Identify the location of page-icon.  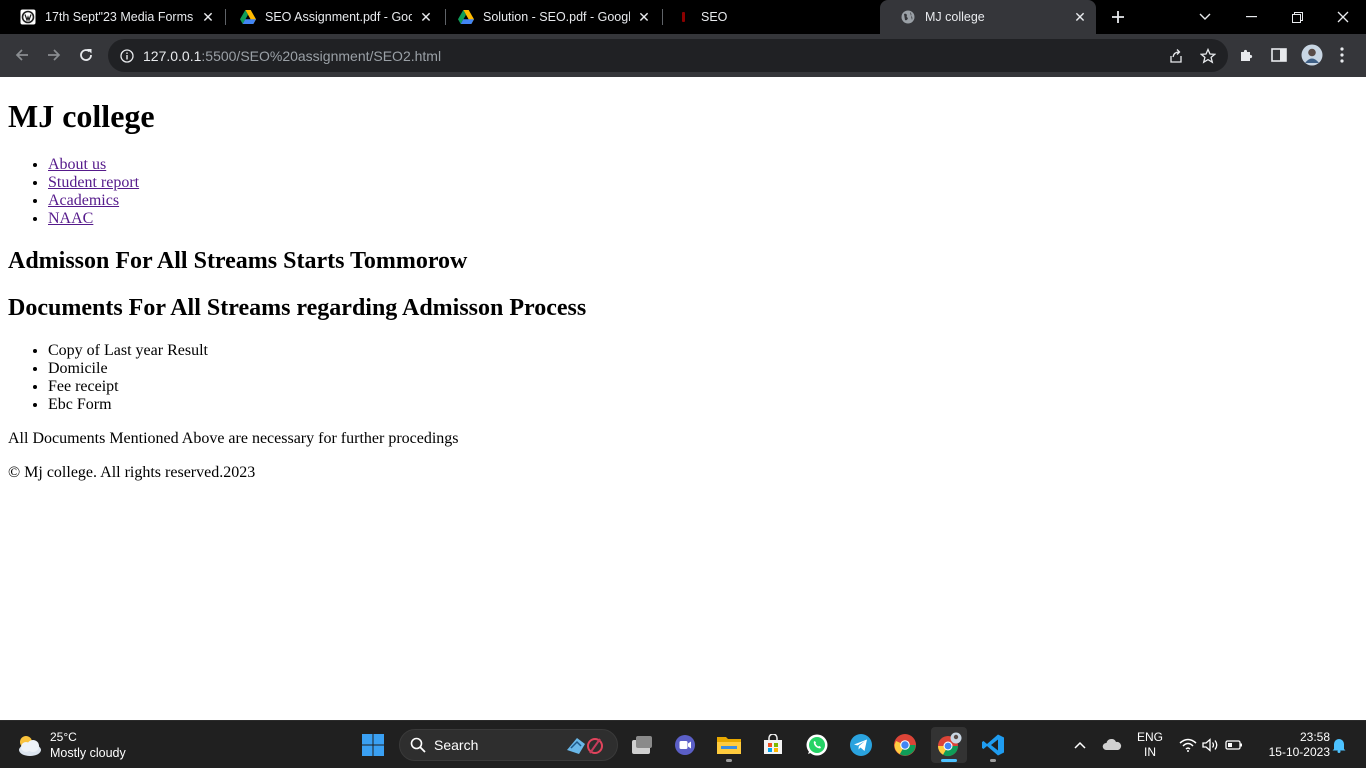
(684, 17).